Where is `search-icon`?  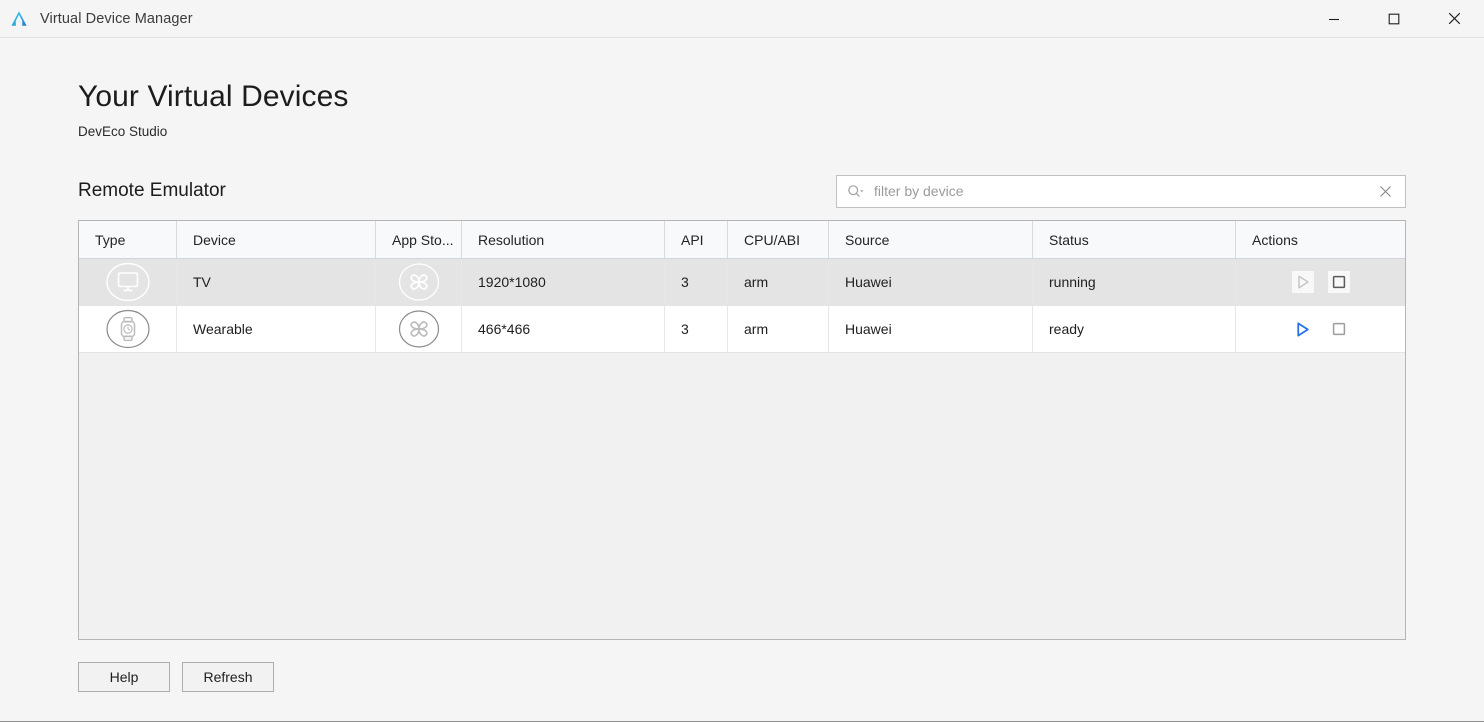 search-icon is located at coordinates (855, 191).